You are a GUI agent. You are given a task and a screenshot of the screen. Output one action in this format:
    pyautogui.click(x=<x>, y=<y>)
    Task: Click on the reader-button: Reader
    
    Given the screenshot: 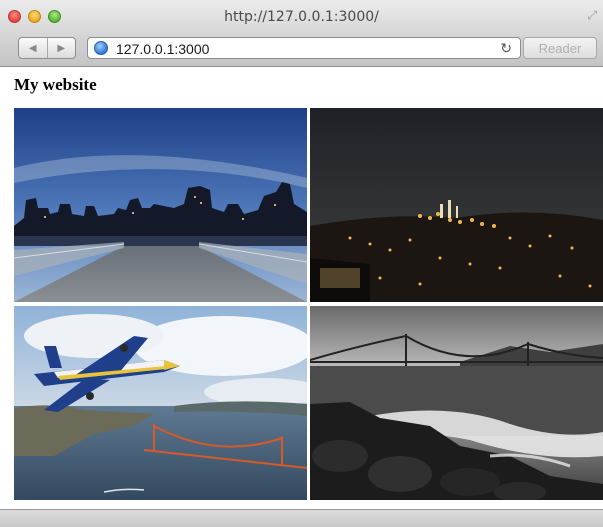 What is the action you would take?
    pyautogui.click(x=560, y=48)
    